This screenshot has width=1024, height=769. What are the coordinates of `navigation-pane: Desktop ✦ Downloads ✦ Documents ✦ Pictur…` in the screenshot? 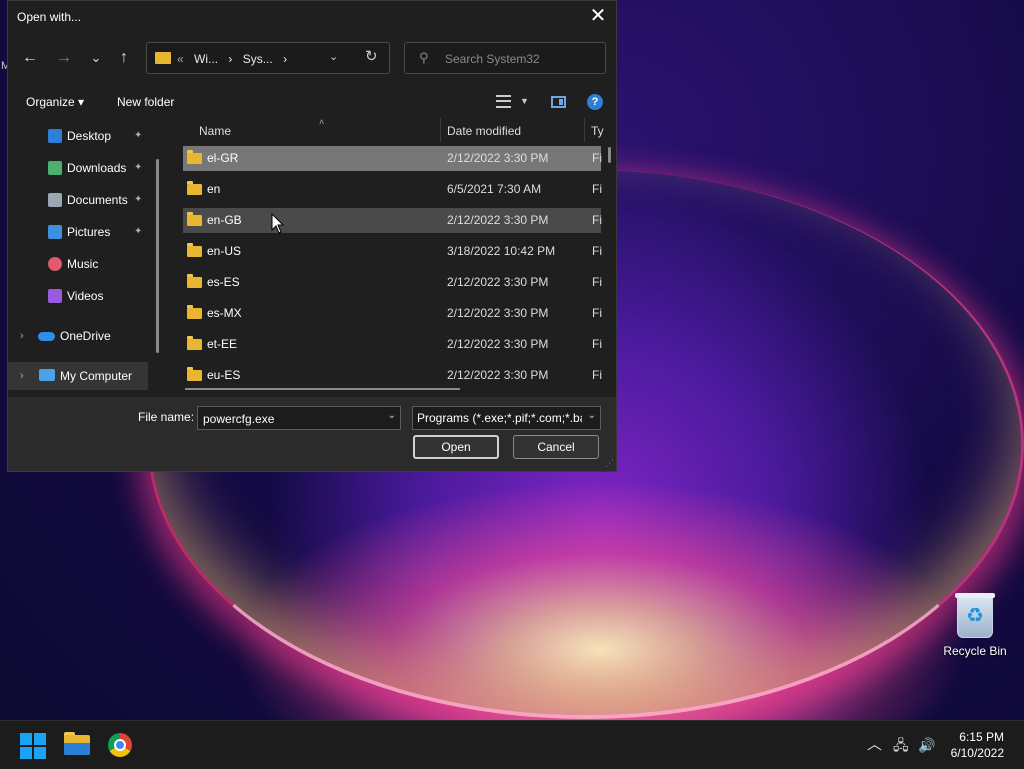 It's located at (87, 257).